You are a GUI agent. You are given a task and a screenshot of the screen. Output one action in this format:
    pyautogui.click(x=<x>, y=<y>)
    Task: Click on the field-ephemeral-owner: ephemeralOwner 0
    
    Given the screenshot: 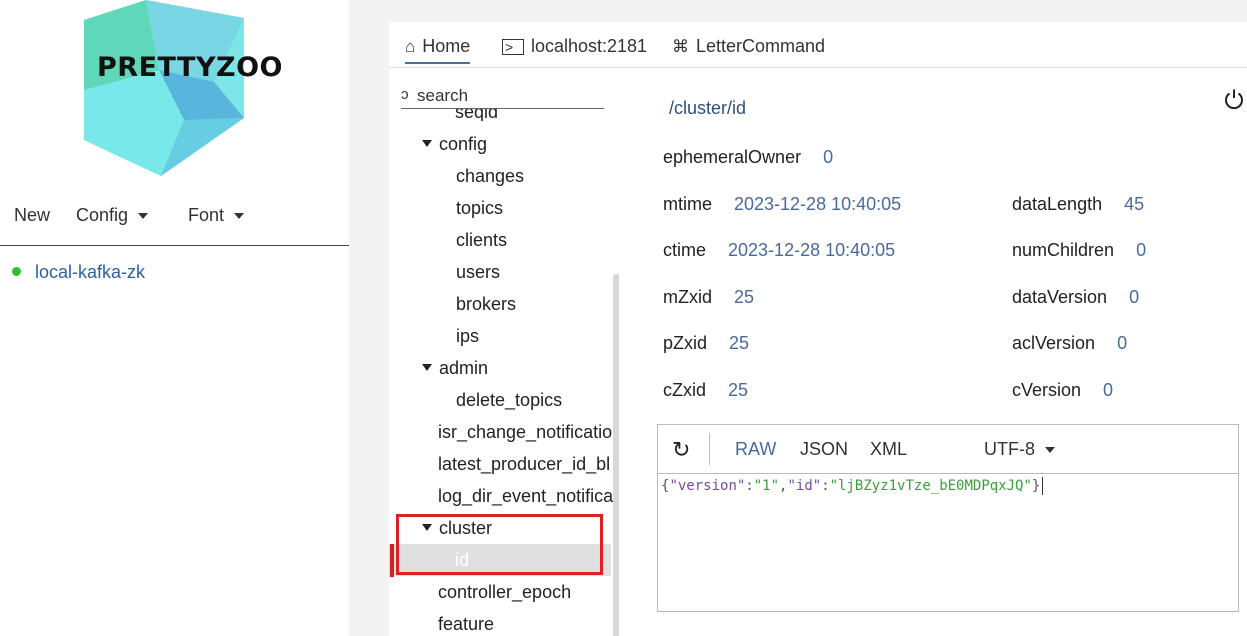 What is the action you would take?
    pyautogui.click(x=748, y=157)
    